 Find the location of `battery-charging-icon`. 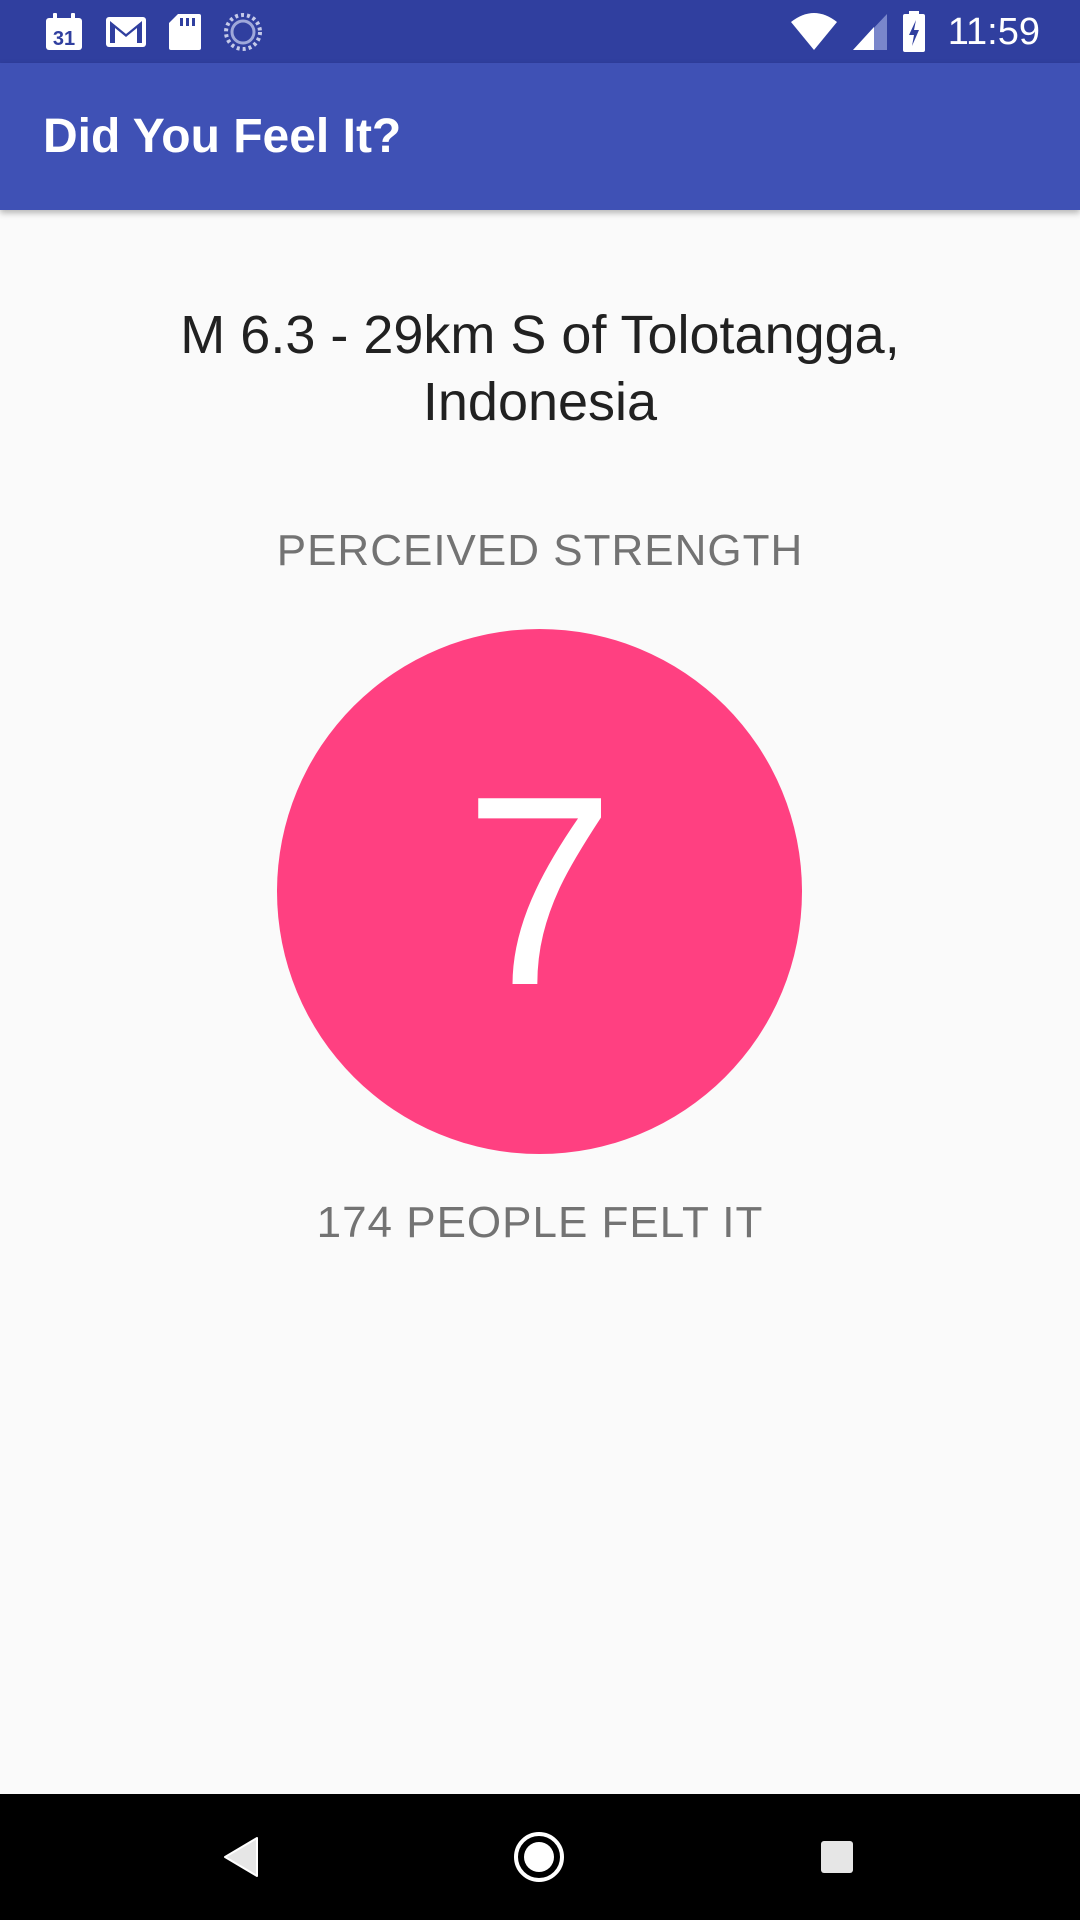

battery-charging-icon is located at coordinates (914, 32).